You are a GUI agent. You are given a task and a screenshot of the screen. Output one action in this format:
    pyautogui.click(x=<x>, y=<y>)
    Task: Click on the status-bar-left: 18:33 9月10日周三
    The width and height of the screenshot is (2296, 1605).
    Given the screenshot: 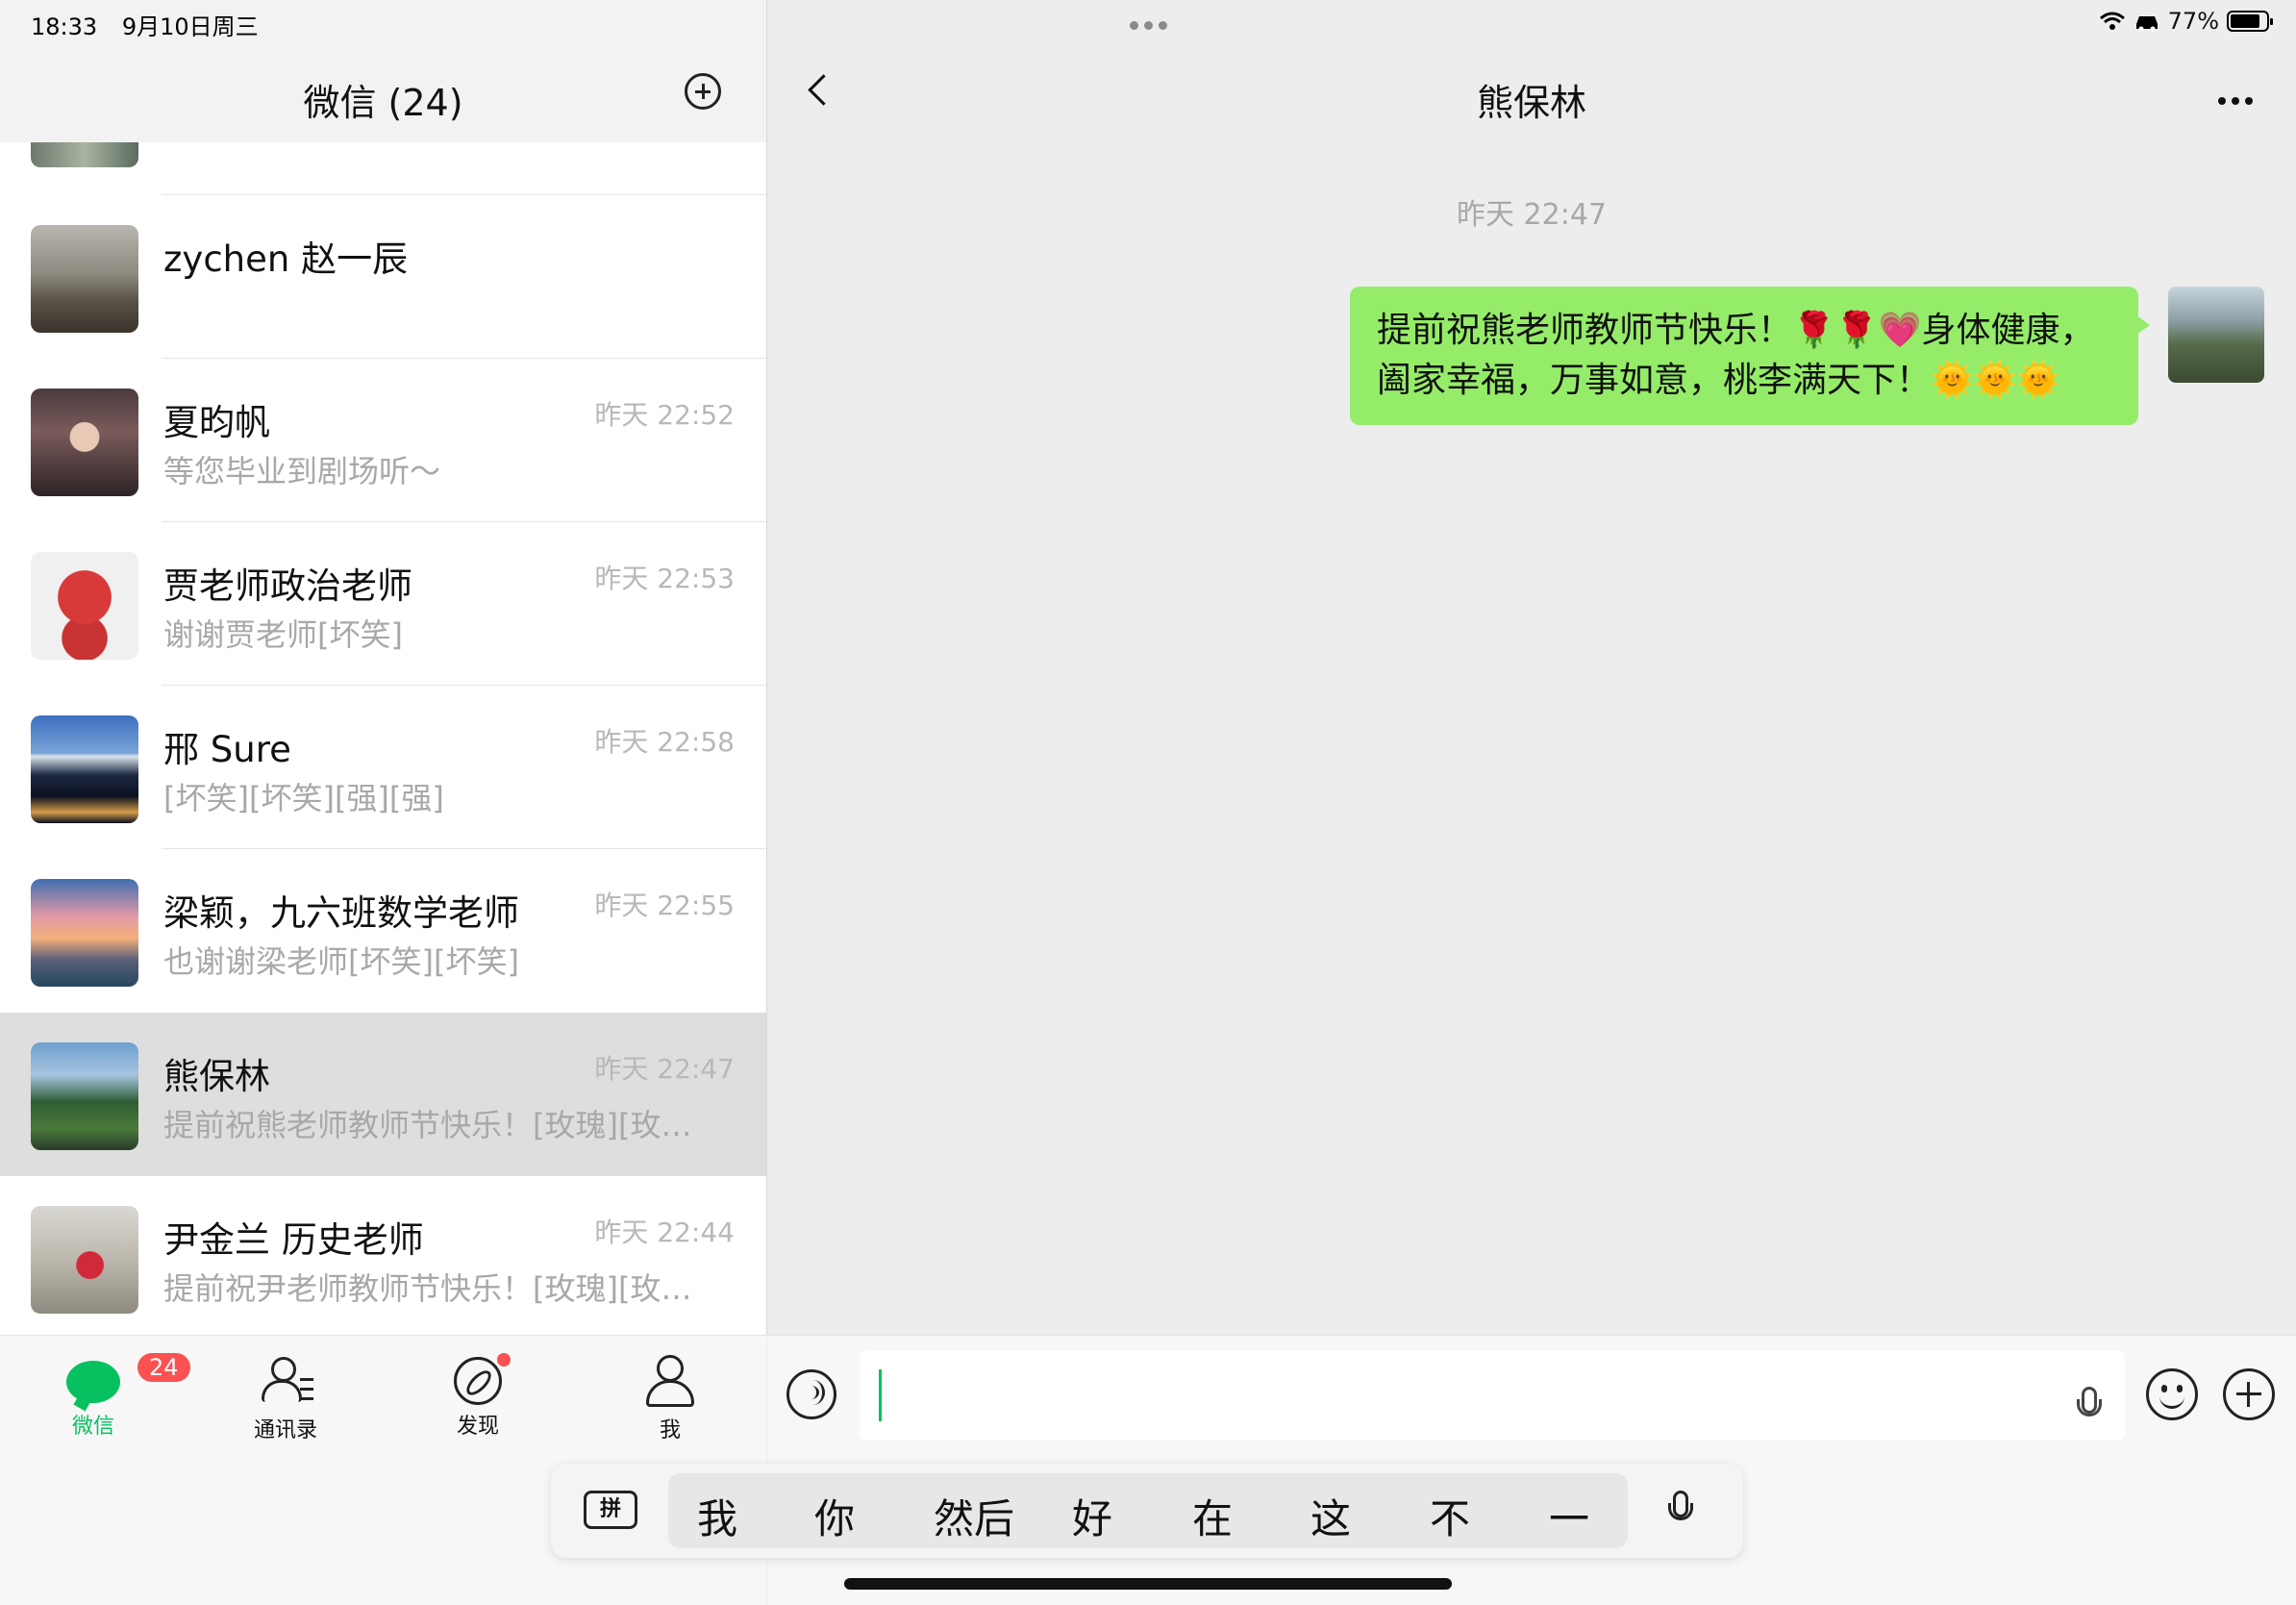 What is the action you would take?
    pyautogui.click(x=153, y=24)
    